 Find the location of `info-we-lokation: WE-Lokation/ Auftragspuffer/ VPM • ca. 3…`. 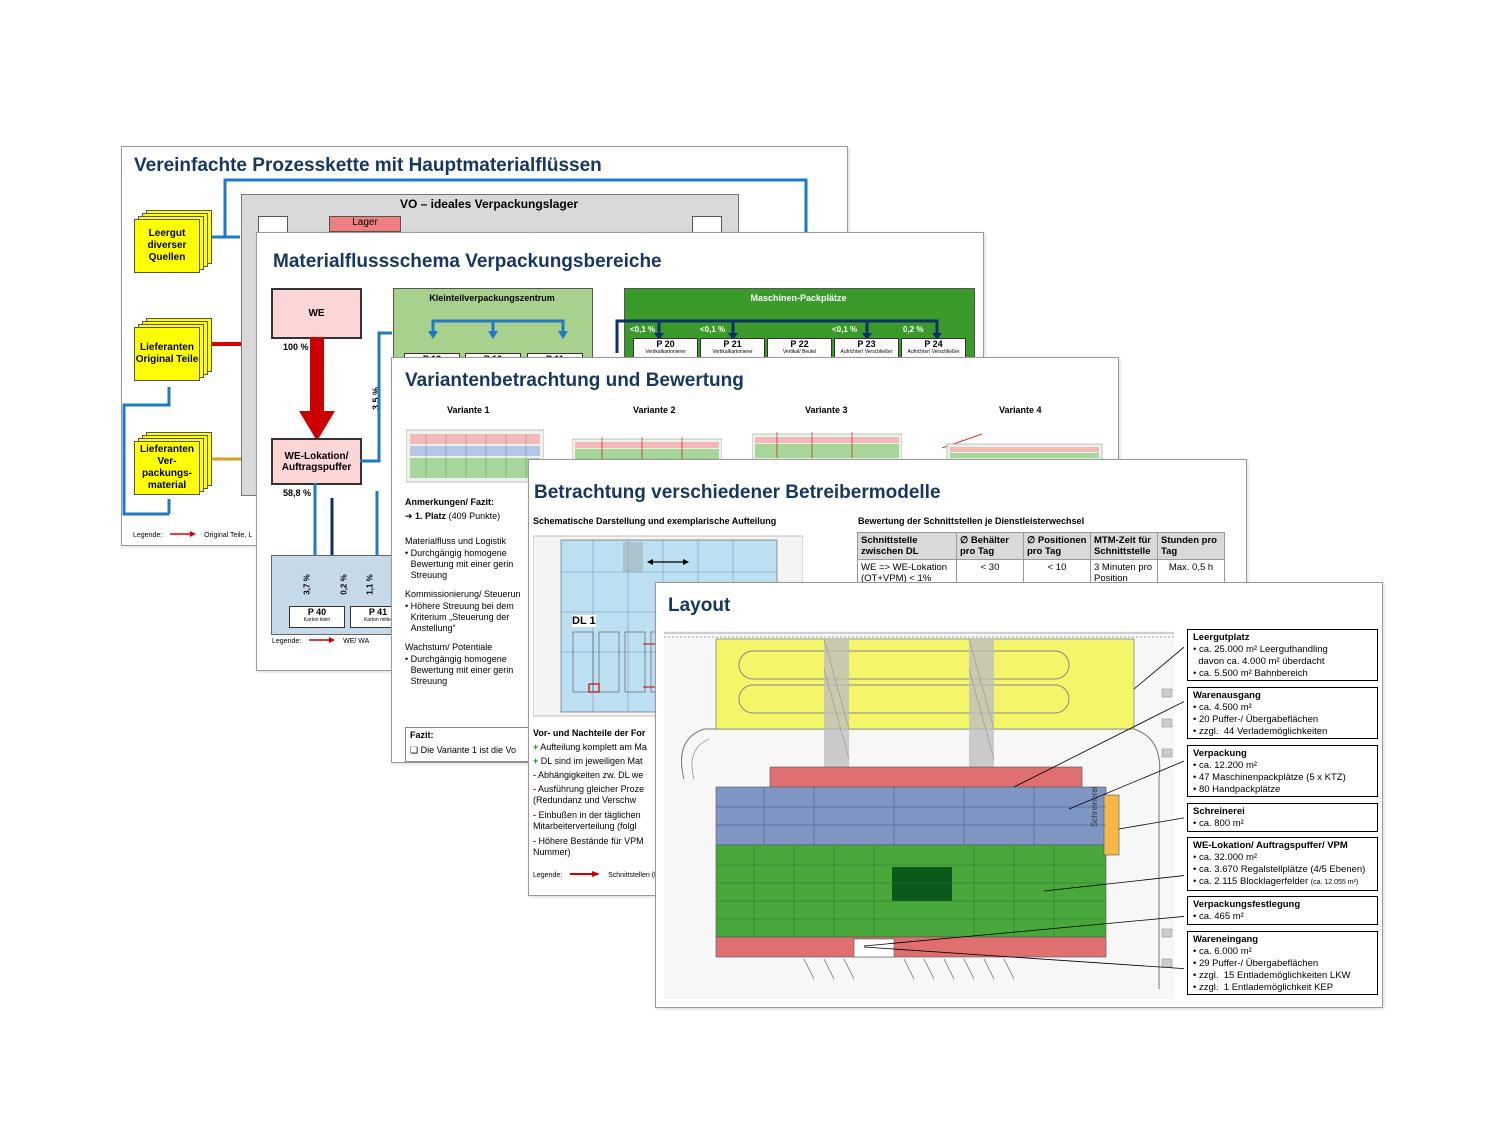

info-we-lokation: WE-Lokation/ Auftragspuffer/ VPM • ca. 3… is located at coordinates (1282, 864).